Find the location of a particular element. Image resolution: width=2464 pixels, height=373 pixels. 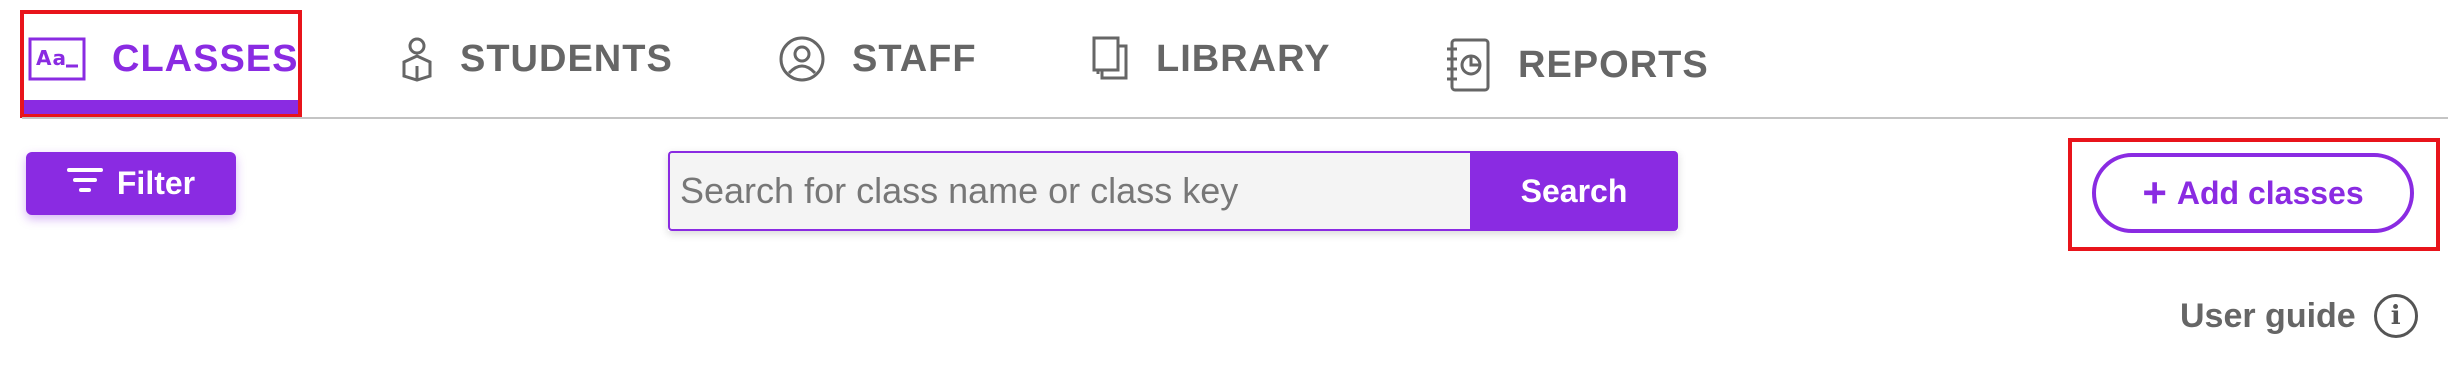

tab-students: STUDENTS is located at coordinates (536, 59).